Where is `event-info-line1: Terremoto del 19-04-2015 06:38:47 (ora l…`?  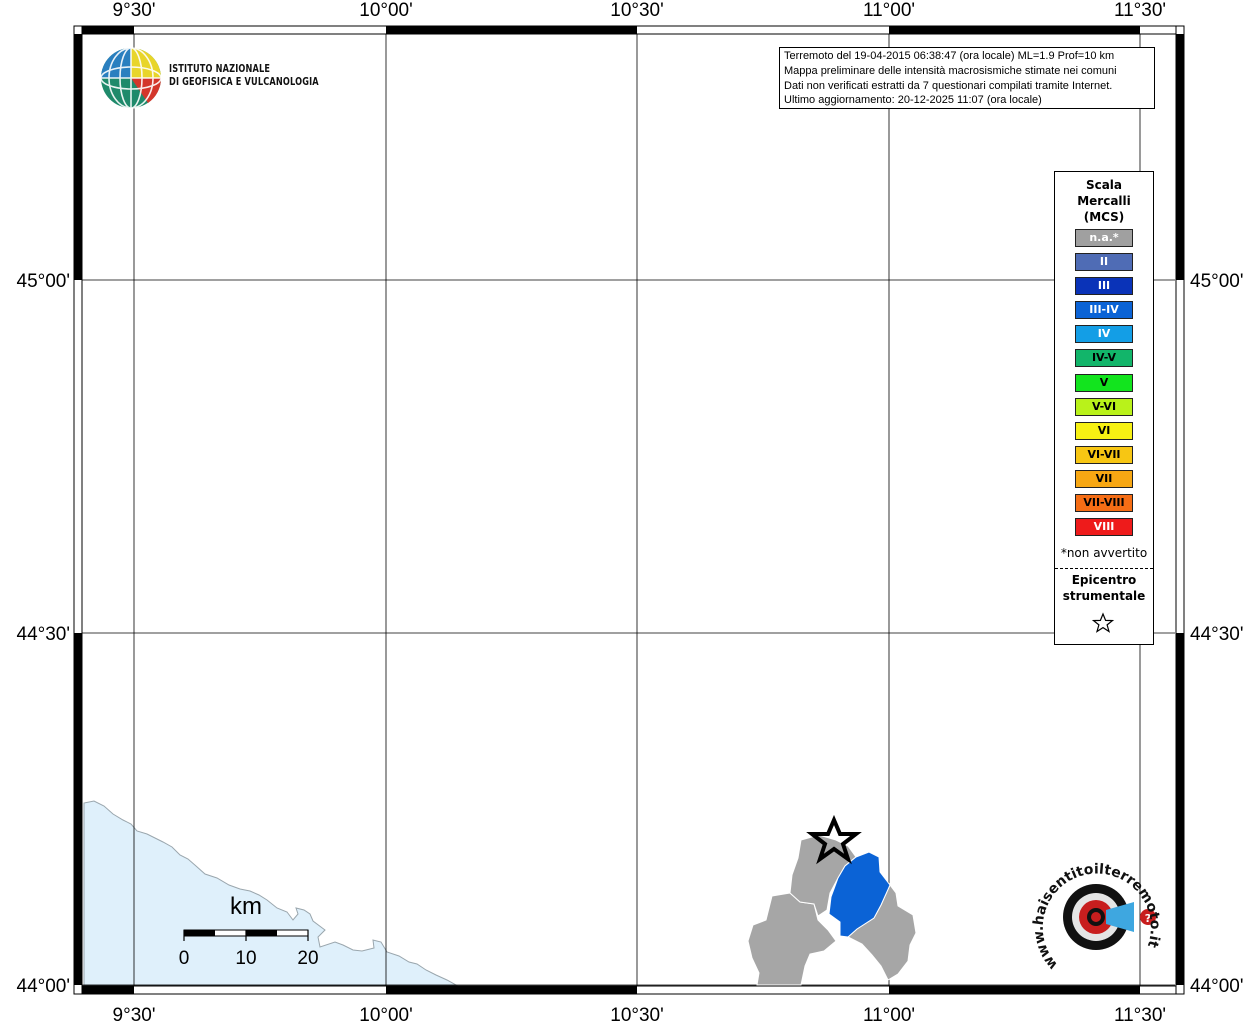
event-info-line1: Terremoto del 19-04-2015 06:38:47 (ora l… is located at coordinates (949, 56).